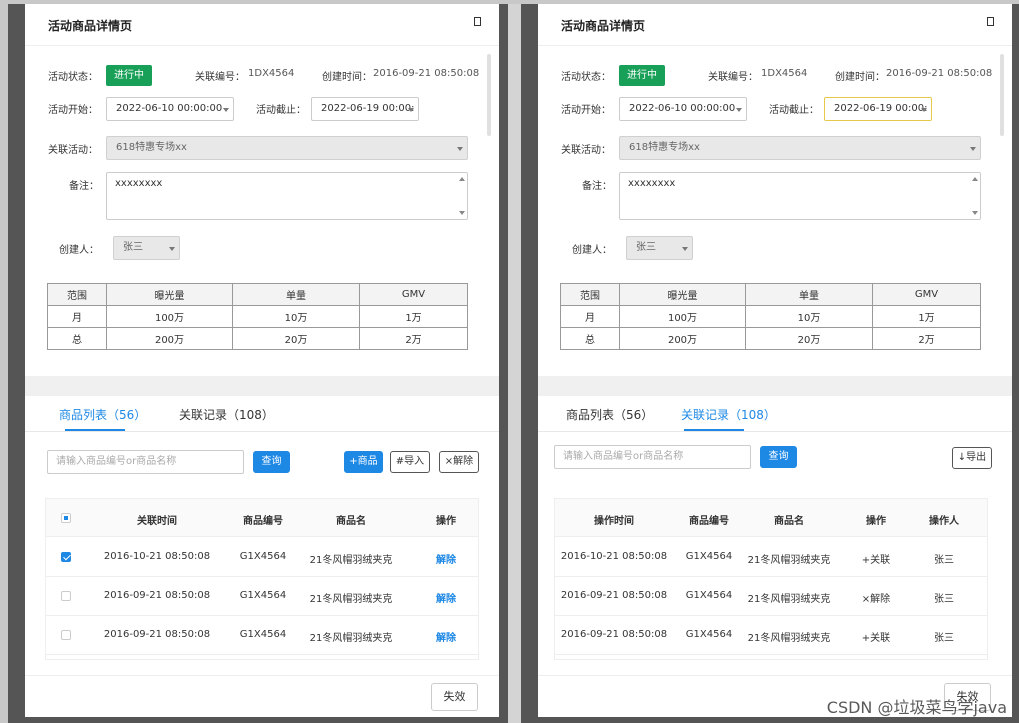  Describe the element at coordinates (682, 338) in the screenshot. I see `stats-cell: 200万` at that location.